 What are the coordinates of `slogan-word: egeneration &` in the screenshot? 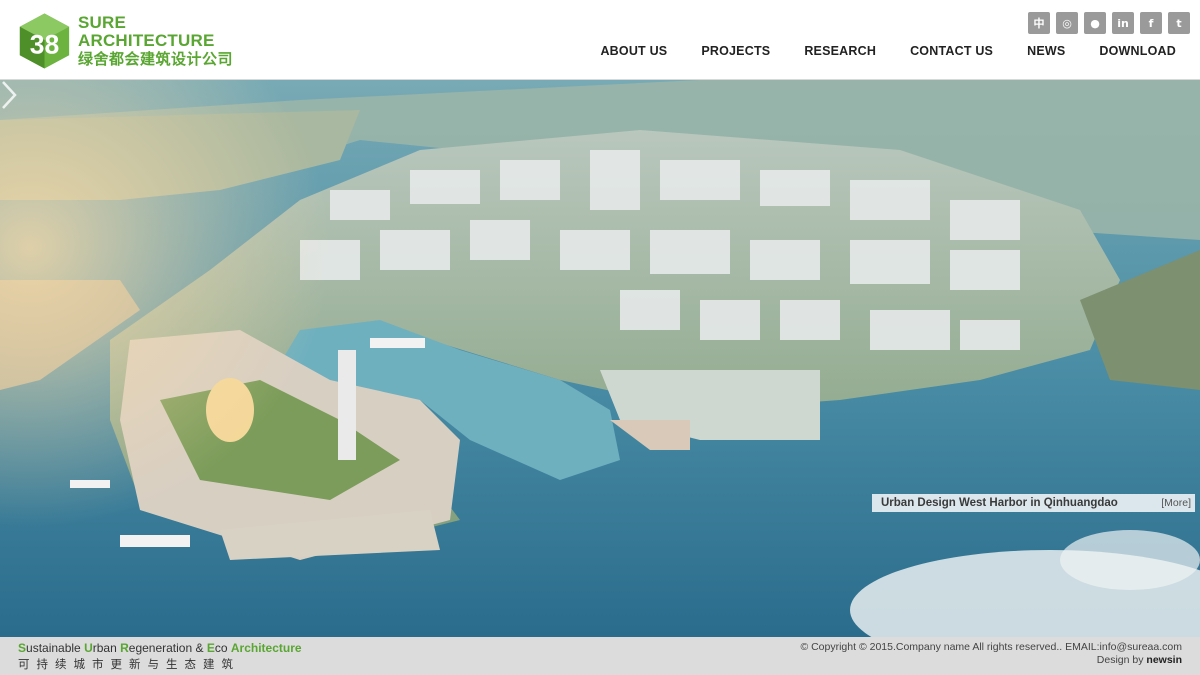 It's located at (167, 648).